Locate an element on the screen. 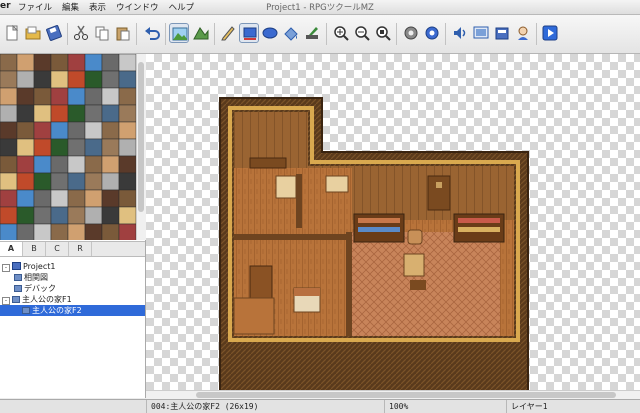  event-mode-icon is located at coordinates (201, 33).